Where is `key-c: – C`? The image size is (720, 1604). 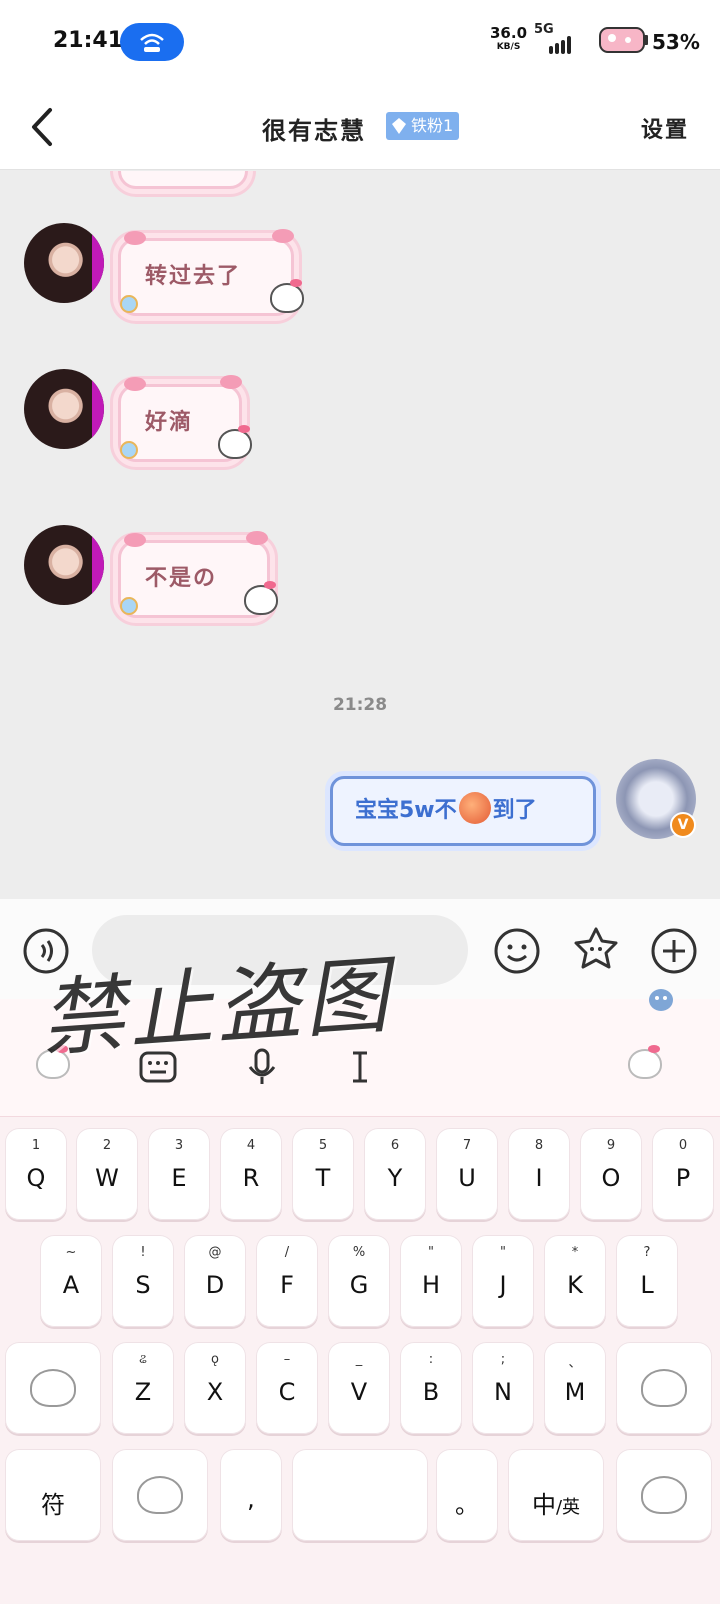
key-c: – C is located at coordinates (287, 1388).